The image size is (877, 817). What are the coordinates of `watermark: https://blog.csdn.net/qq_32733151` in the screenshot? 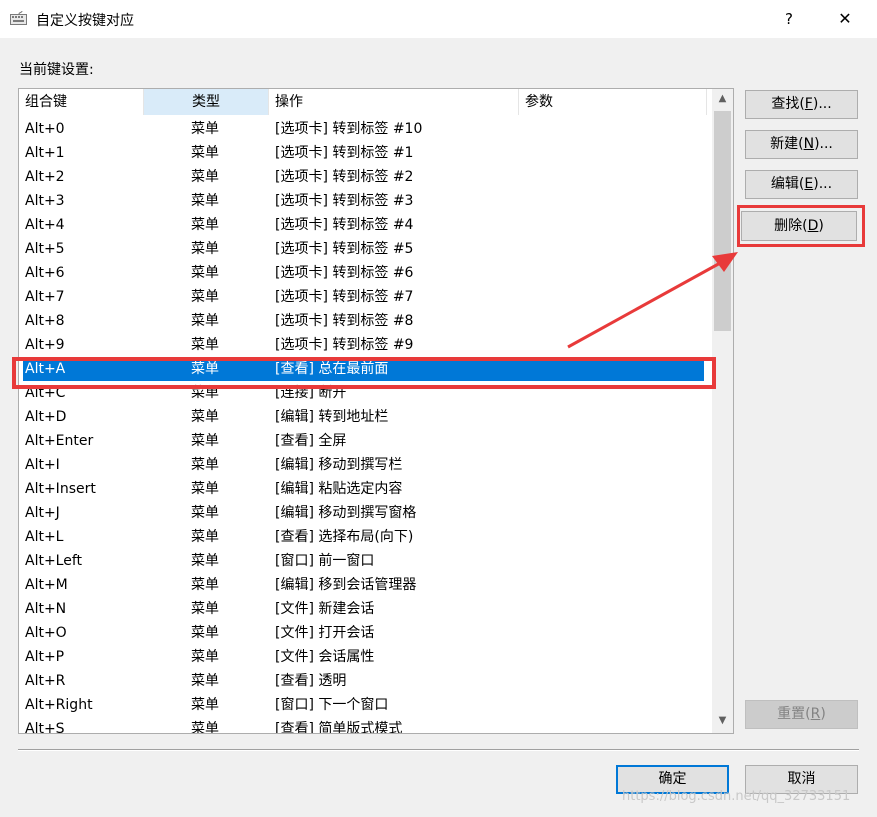 It's located at (736, 796).